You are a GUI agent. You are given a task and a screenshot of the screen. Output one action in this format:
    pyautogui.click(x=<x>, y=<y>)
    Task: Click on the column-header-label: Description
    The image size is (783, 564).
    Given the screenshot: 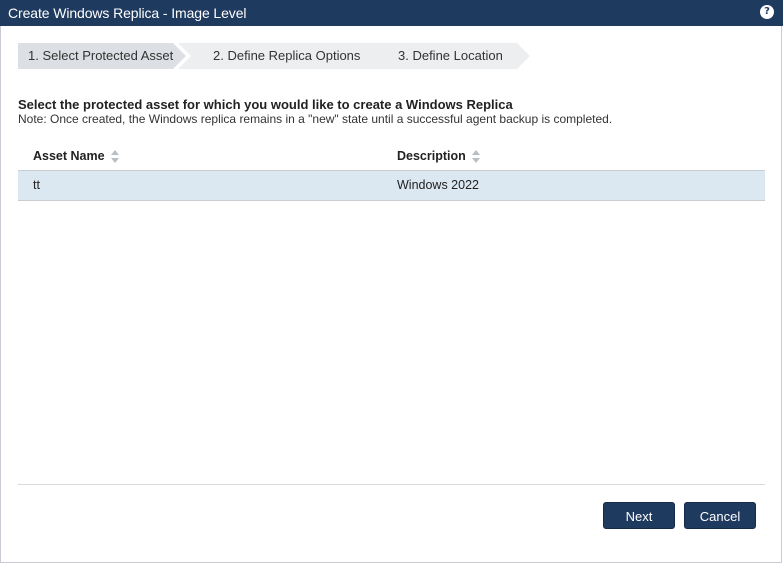 What is the action you would take?
    pyautogui.click(x=431, y=156)
    